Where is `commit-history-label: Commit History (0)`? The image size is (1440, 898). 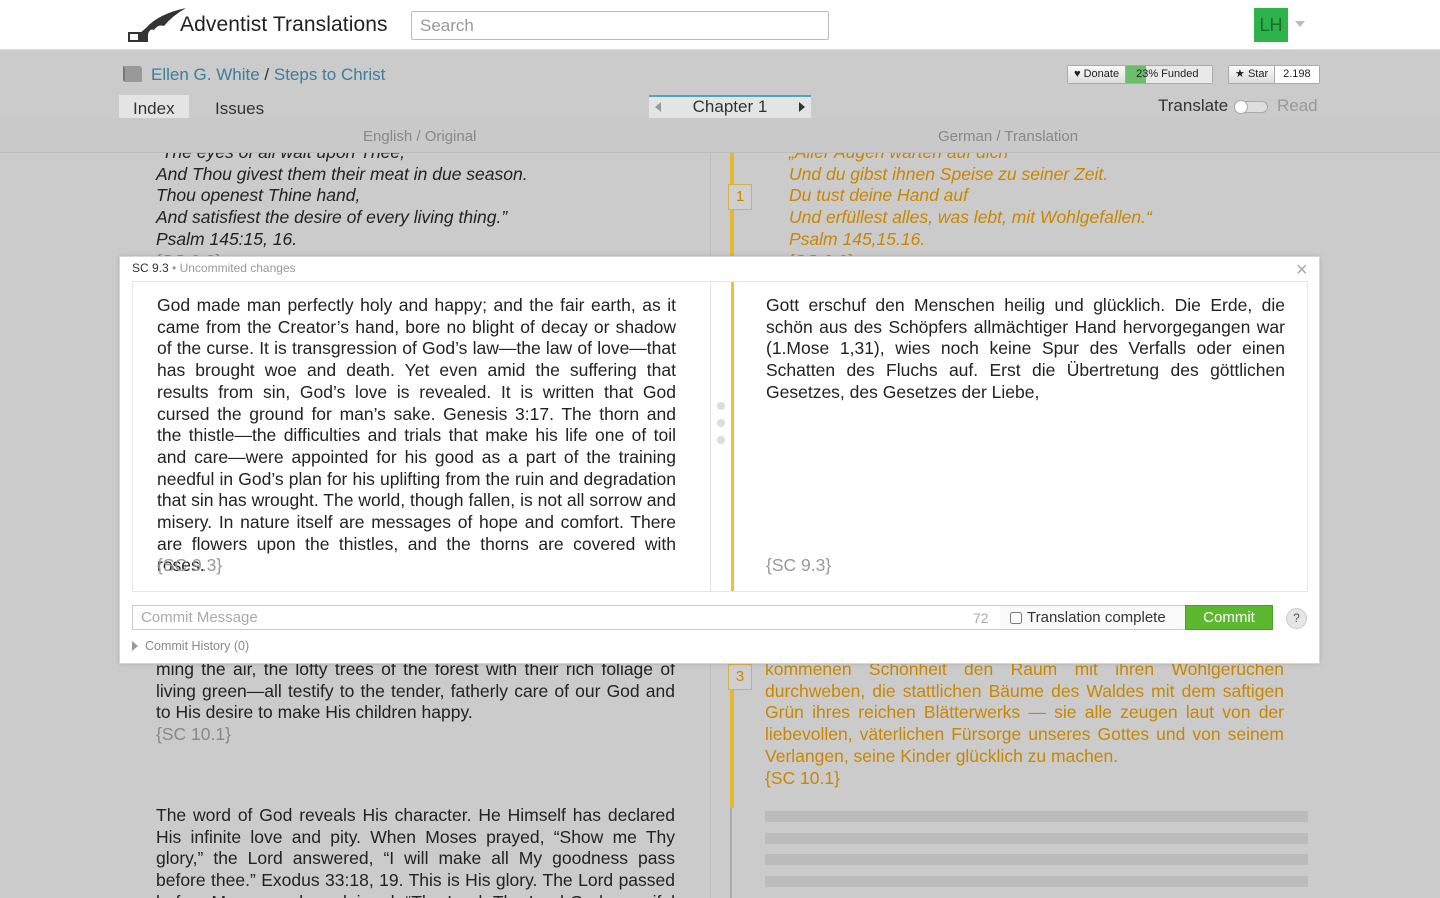 commit-history-label: Commit History (0) is located at coordinates (197, 646).